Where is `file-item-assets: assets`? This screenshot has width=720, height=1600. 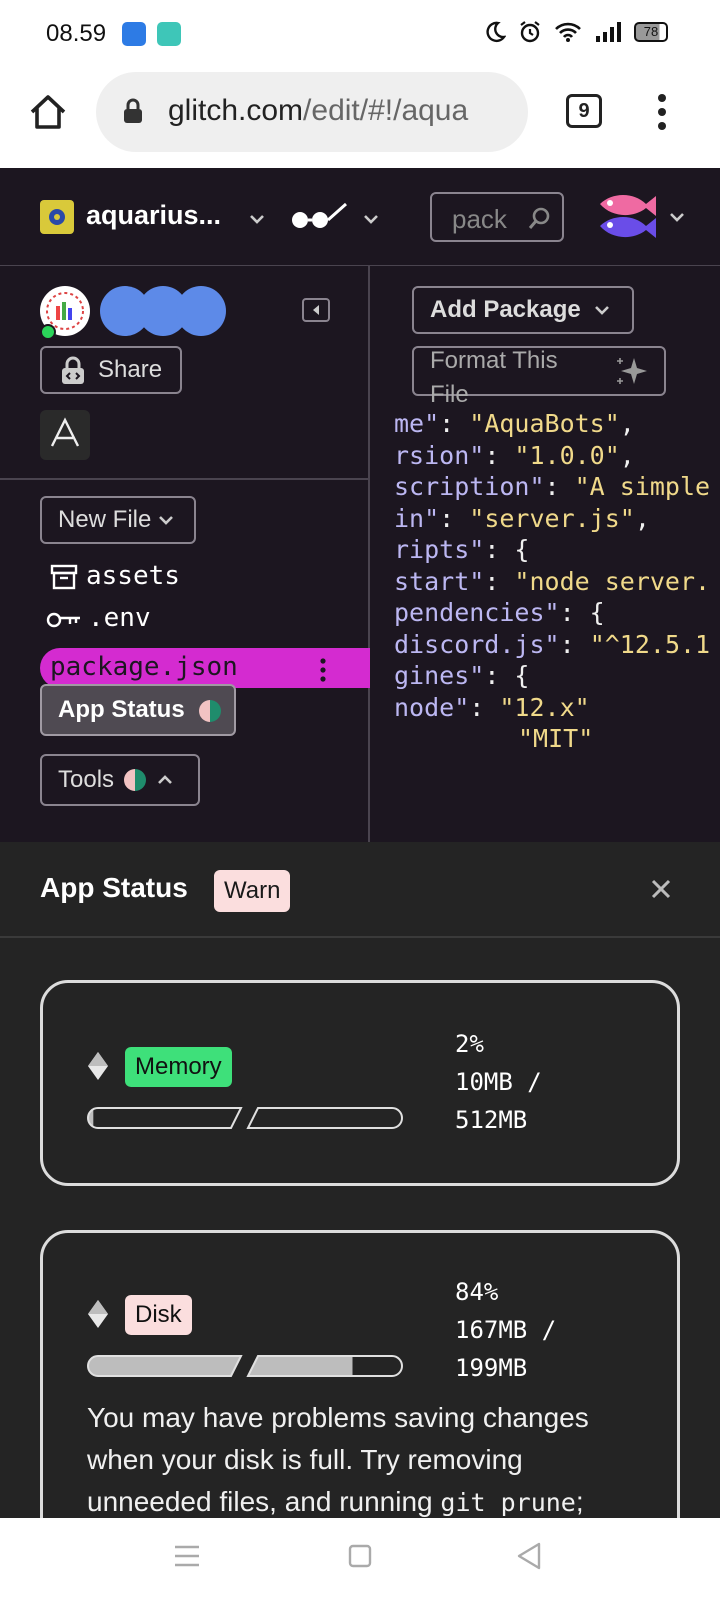
file-item-assets: assets is located at coordinates (115, 575).